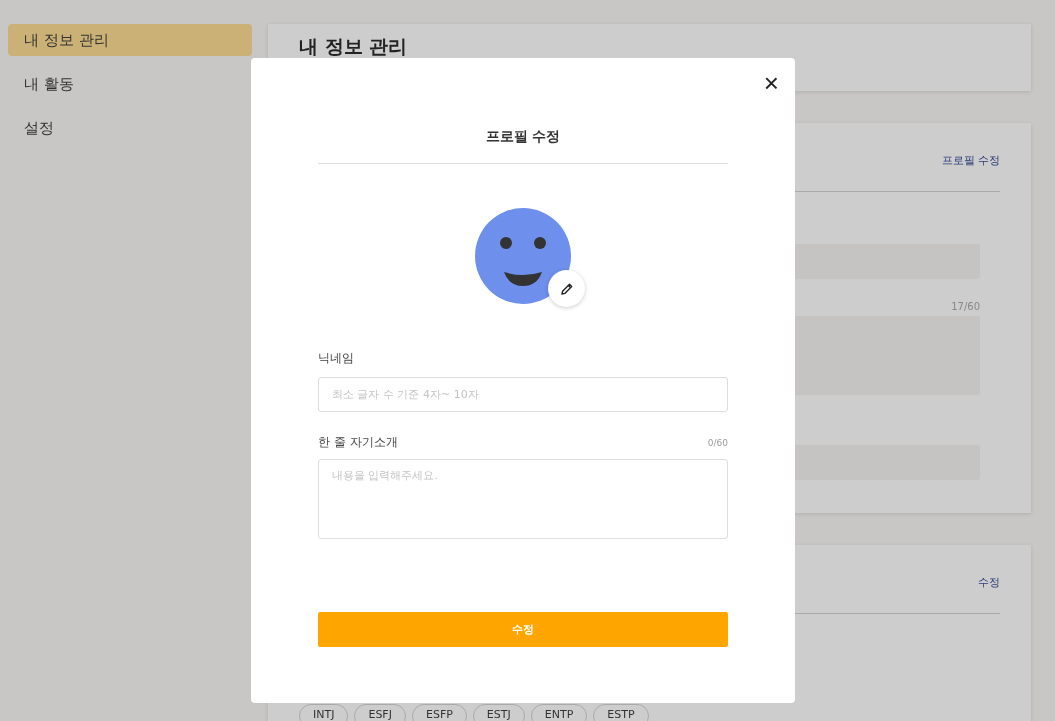 The height and width of the screenshot is (721, 1055). Describe the element at coordinates (130, 128) in the screenshot. I see `sidebar-item: 설정` at that location.